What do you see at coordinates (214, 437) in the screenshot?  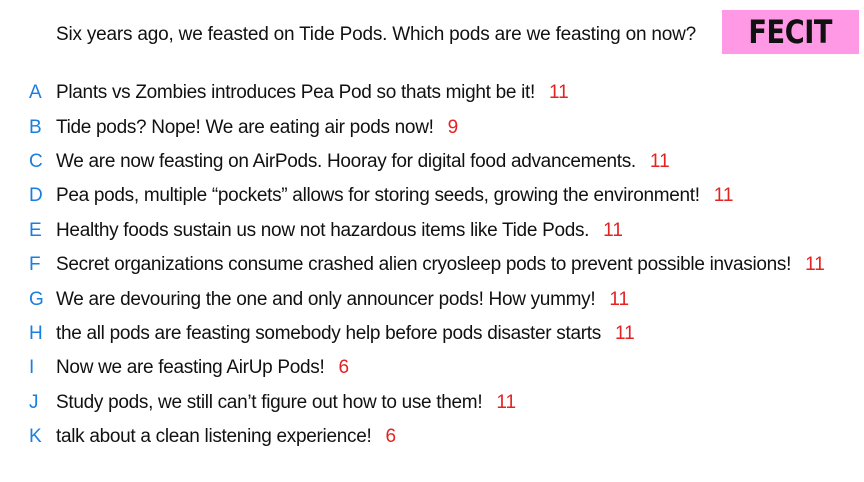 I see `answer-text: talk about a clean listening experience!` at bounding box center [214, 437].